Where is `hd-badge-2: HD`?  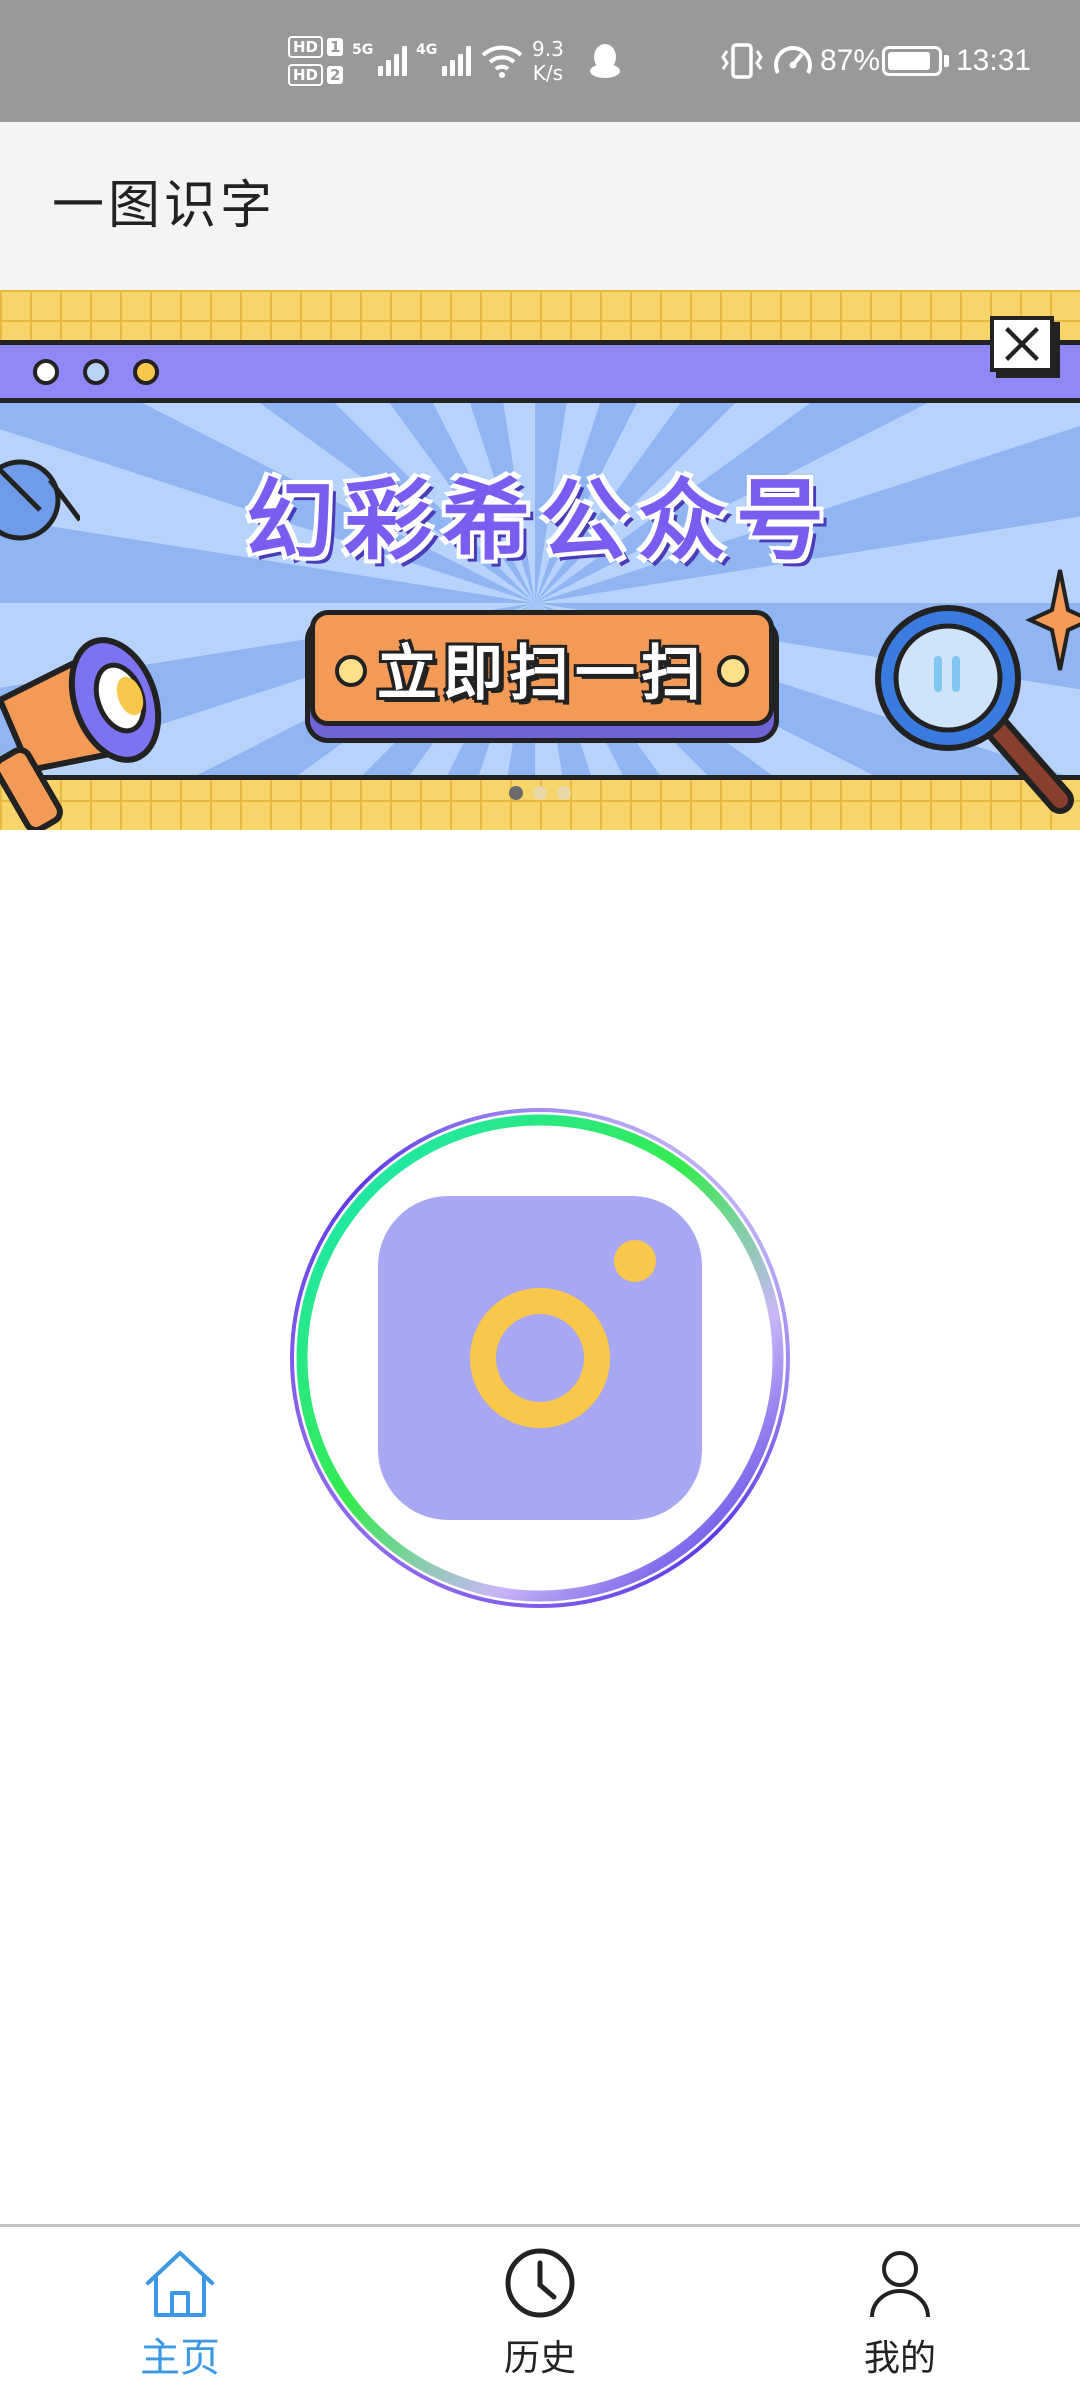 hd-badge-2: HD is located at coordinates (306, 75).